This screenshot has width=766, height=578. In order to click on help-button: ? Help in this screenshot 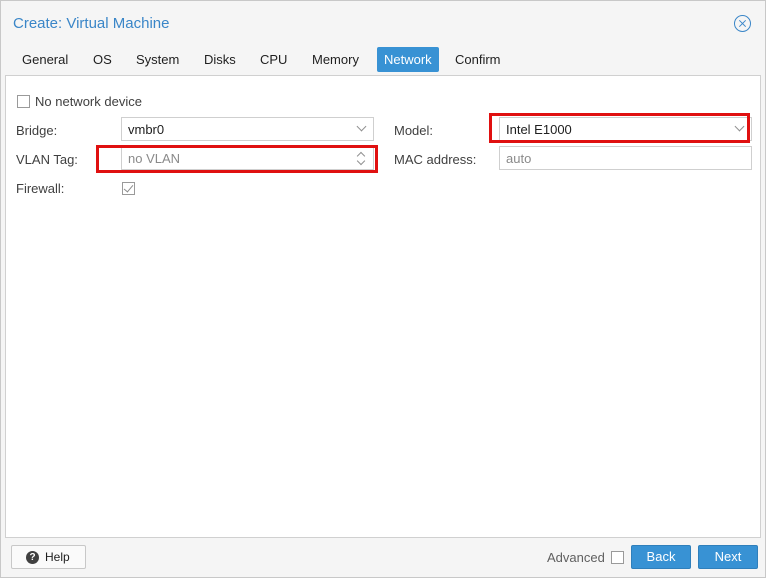, I will do `click(48, 557)`.